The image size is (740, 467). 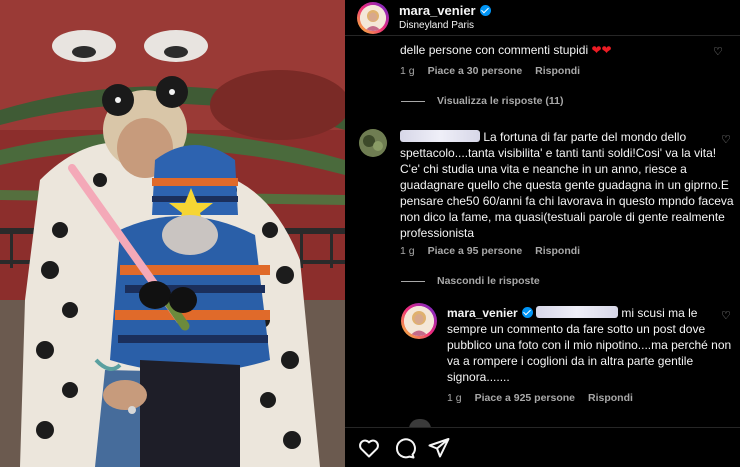 What do you see at coordinates (436, 25) in the screenshot?
I see `post-location: Disneyland Paris` at bounding box center [436, 25].